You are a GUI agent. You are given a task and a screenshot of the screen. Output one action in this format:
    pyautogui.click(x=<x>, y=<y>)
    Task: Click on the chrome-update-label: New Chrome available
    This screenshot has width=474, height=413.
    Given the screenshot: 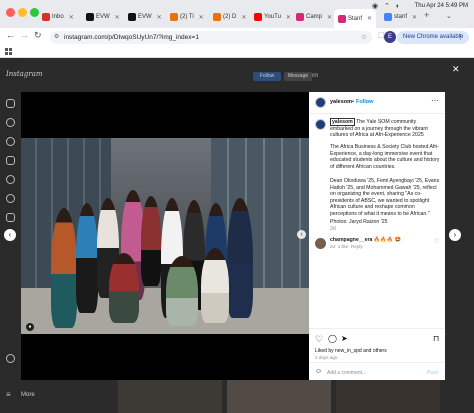 What is the action you would take?
    pyautogui.click(x=433, y=37)
    